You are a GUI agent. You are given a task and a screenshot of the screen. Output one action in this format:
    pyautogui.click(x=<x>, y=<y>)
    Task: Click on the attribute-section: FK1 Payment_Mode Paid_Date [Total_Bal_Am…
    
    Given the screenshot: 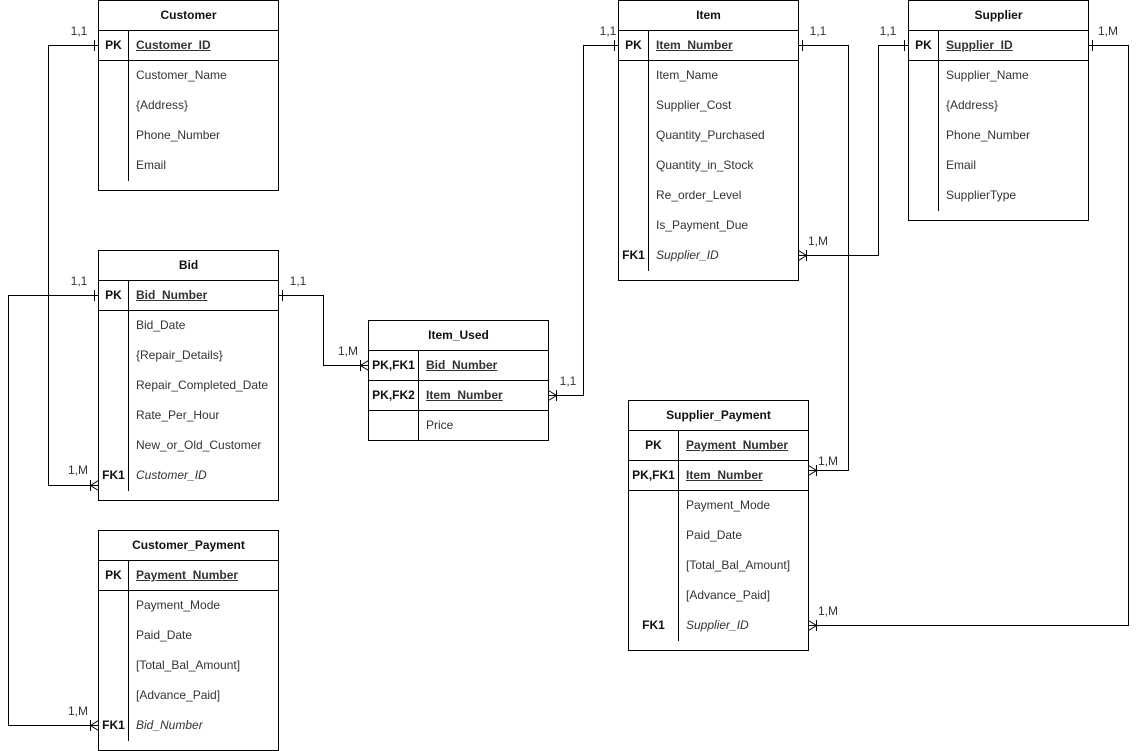 What is the action you would take?
    pyautogui.click(x=188, y=670)
    